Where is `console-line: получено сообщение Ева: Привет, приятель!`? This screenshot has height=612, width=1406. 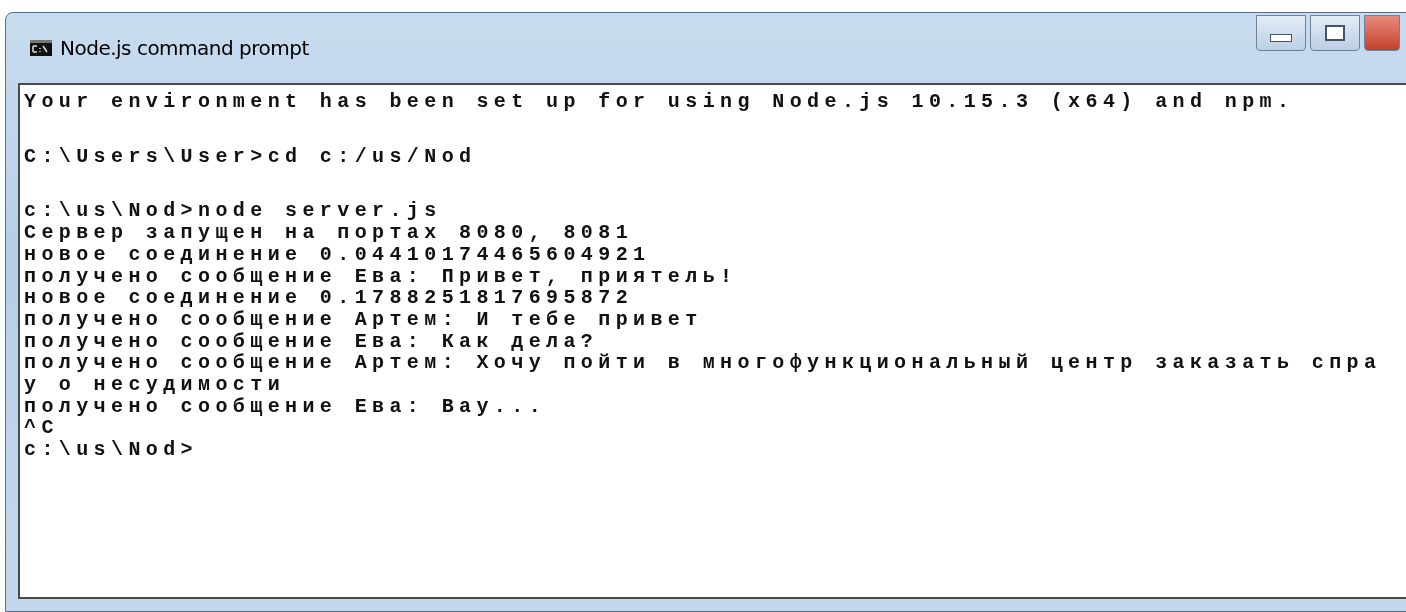 console-line: получено сообщение Ева: Привет, приятель! is located at coordinates (381, 276).